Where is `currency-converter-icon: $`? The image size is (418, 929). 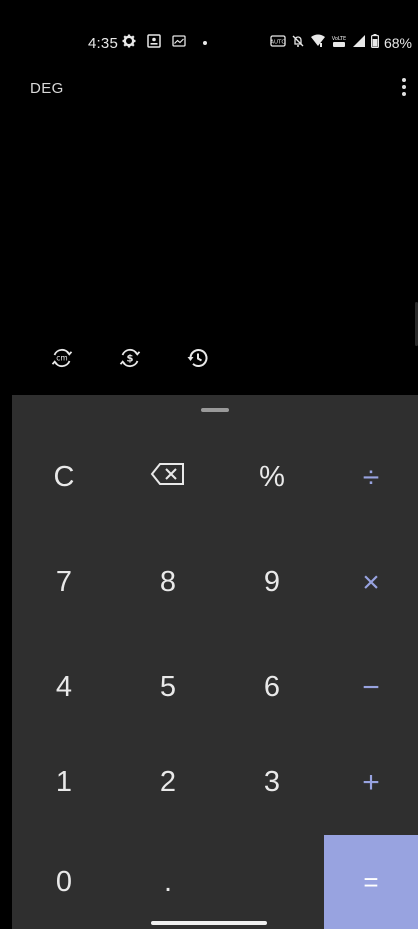 currency-converter-icon: $ is located at coordinates (130, 358).